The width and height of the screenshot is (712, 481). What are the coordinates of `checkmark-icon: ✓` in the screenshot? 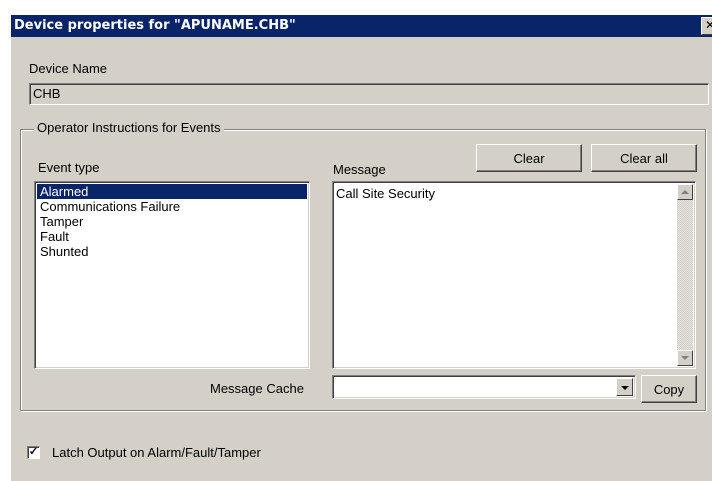 It's located at (33, 452).